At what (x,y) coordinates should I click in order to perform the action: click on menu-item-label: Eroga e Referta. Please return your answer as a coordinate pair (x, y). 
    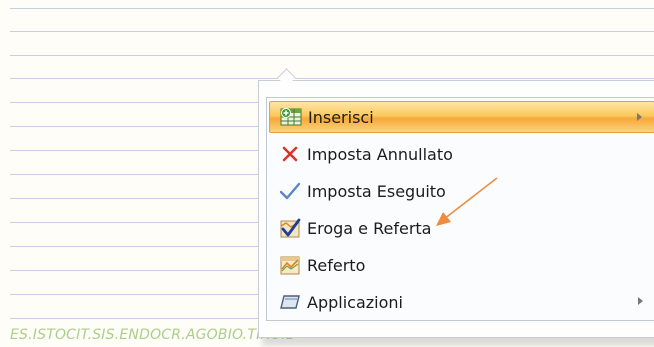
    Looking at the image, I should click on (369, 228).